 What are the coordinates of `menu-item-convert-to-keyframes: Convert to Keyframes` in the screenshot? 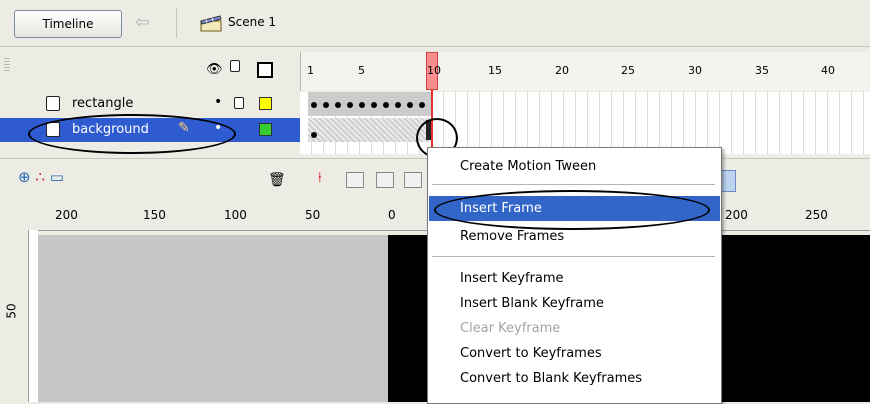 It's located at (574, 353).